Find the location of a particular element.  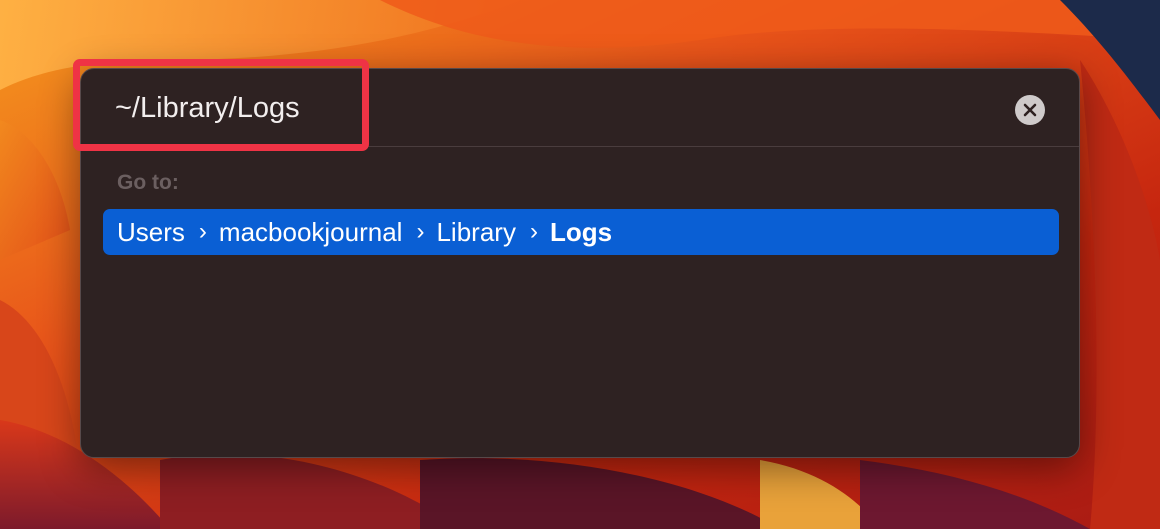

crumb-library: Library is located at coordinates (476, 231).